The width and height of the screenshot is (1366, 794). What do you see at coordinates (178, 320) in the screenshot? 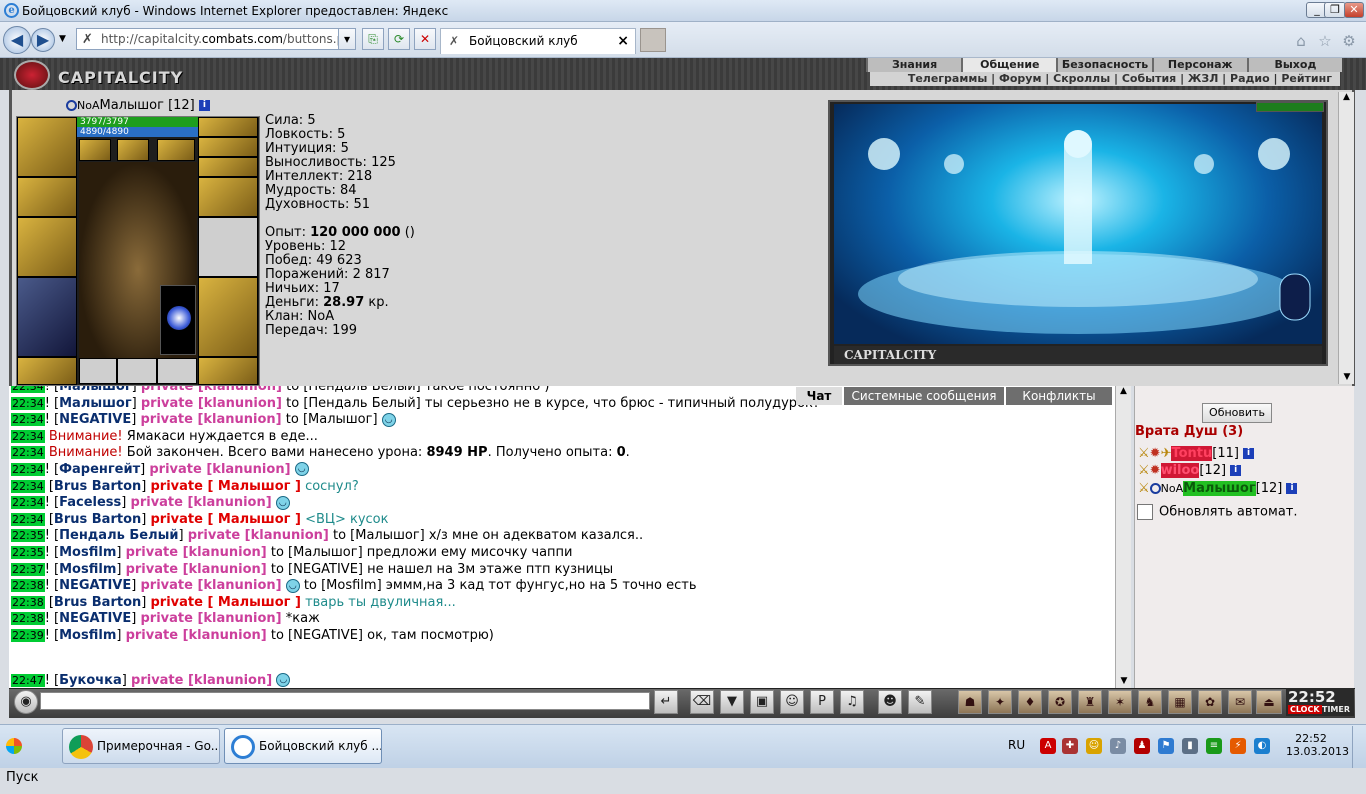
I see `orb-slot` at bounding box center [178, 320].